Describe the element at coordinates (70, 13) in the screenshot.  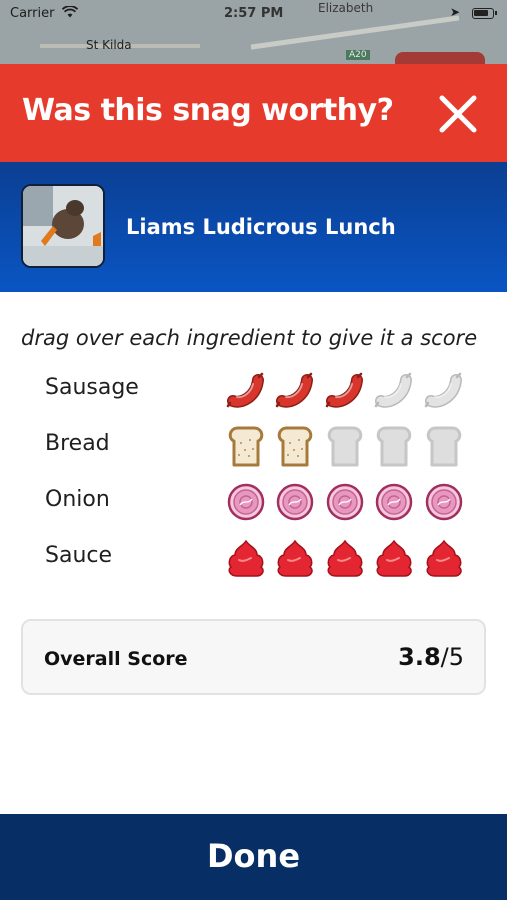
I see `wifi-icon` at that location.